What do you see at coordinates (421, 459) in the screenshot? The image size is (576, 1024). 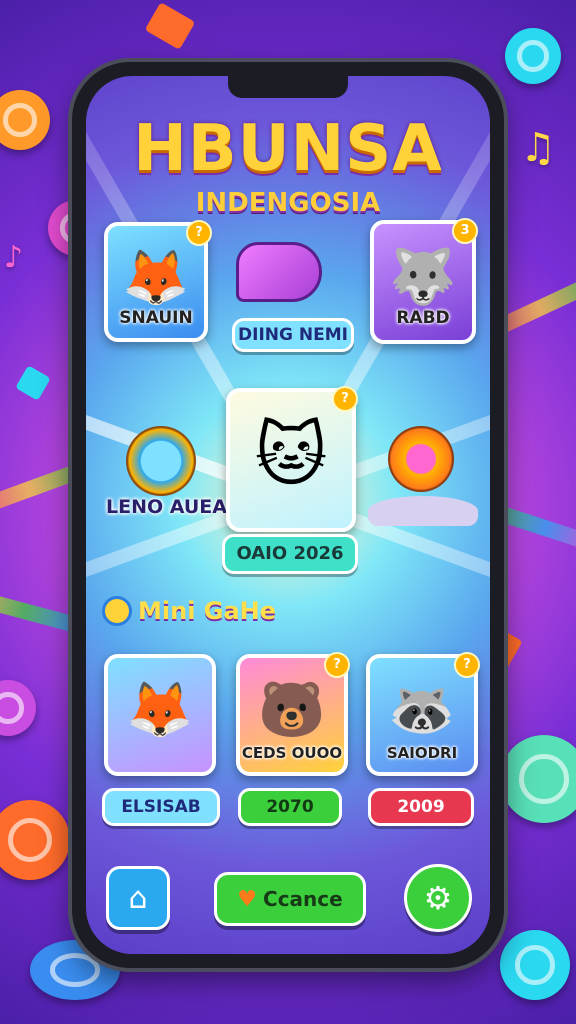 I see `wheel-icon` at bounding box center [421, 459].